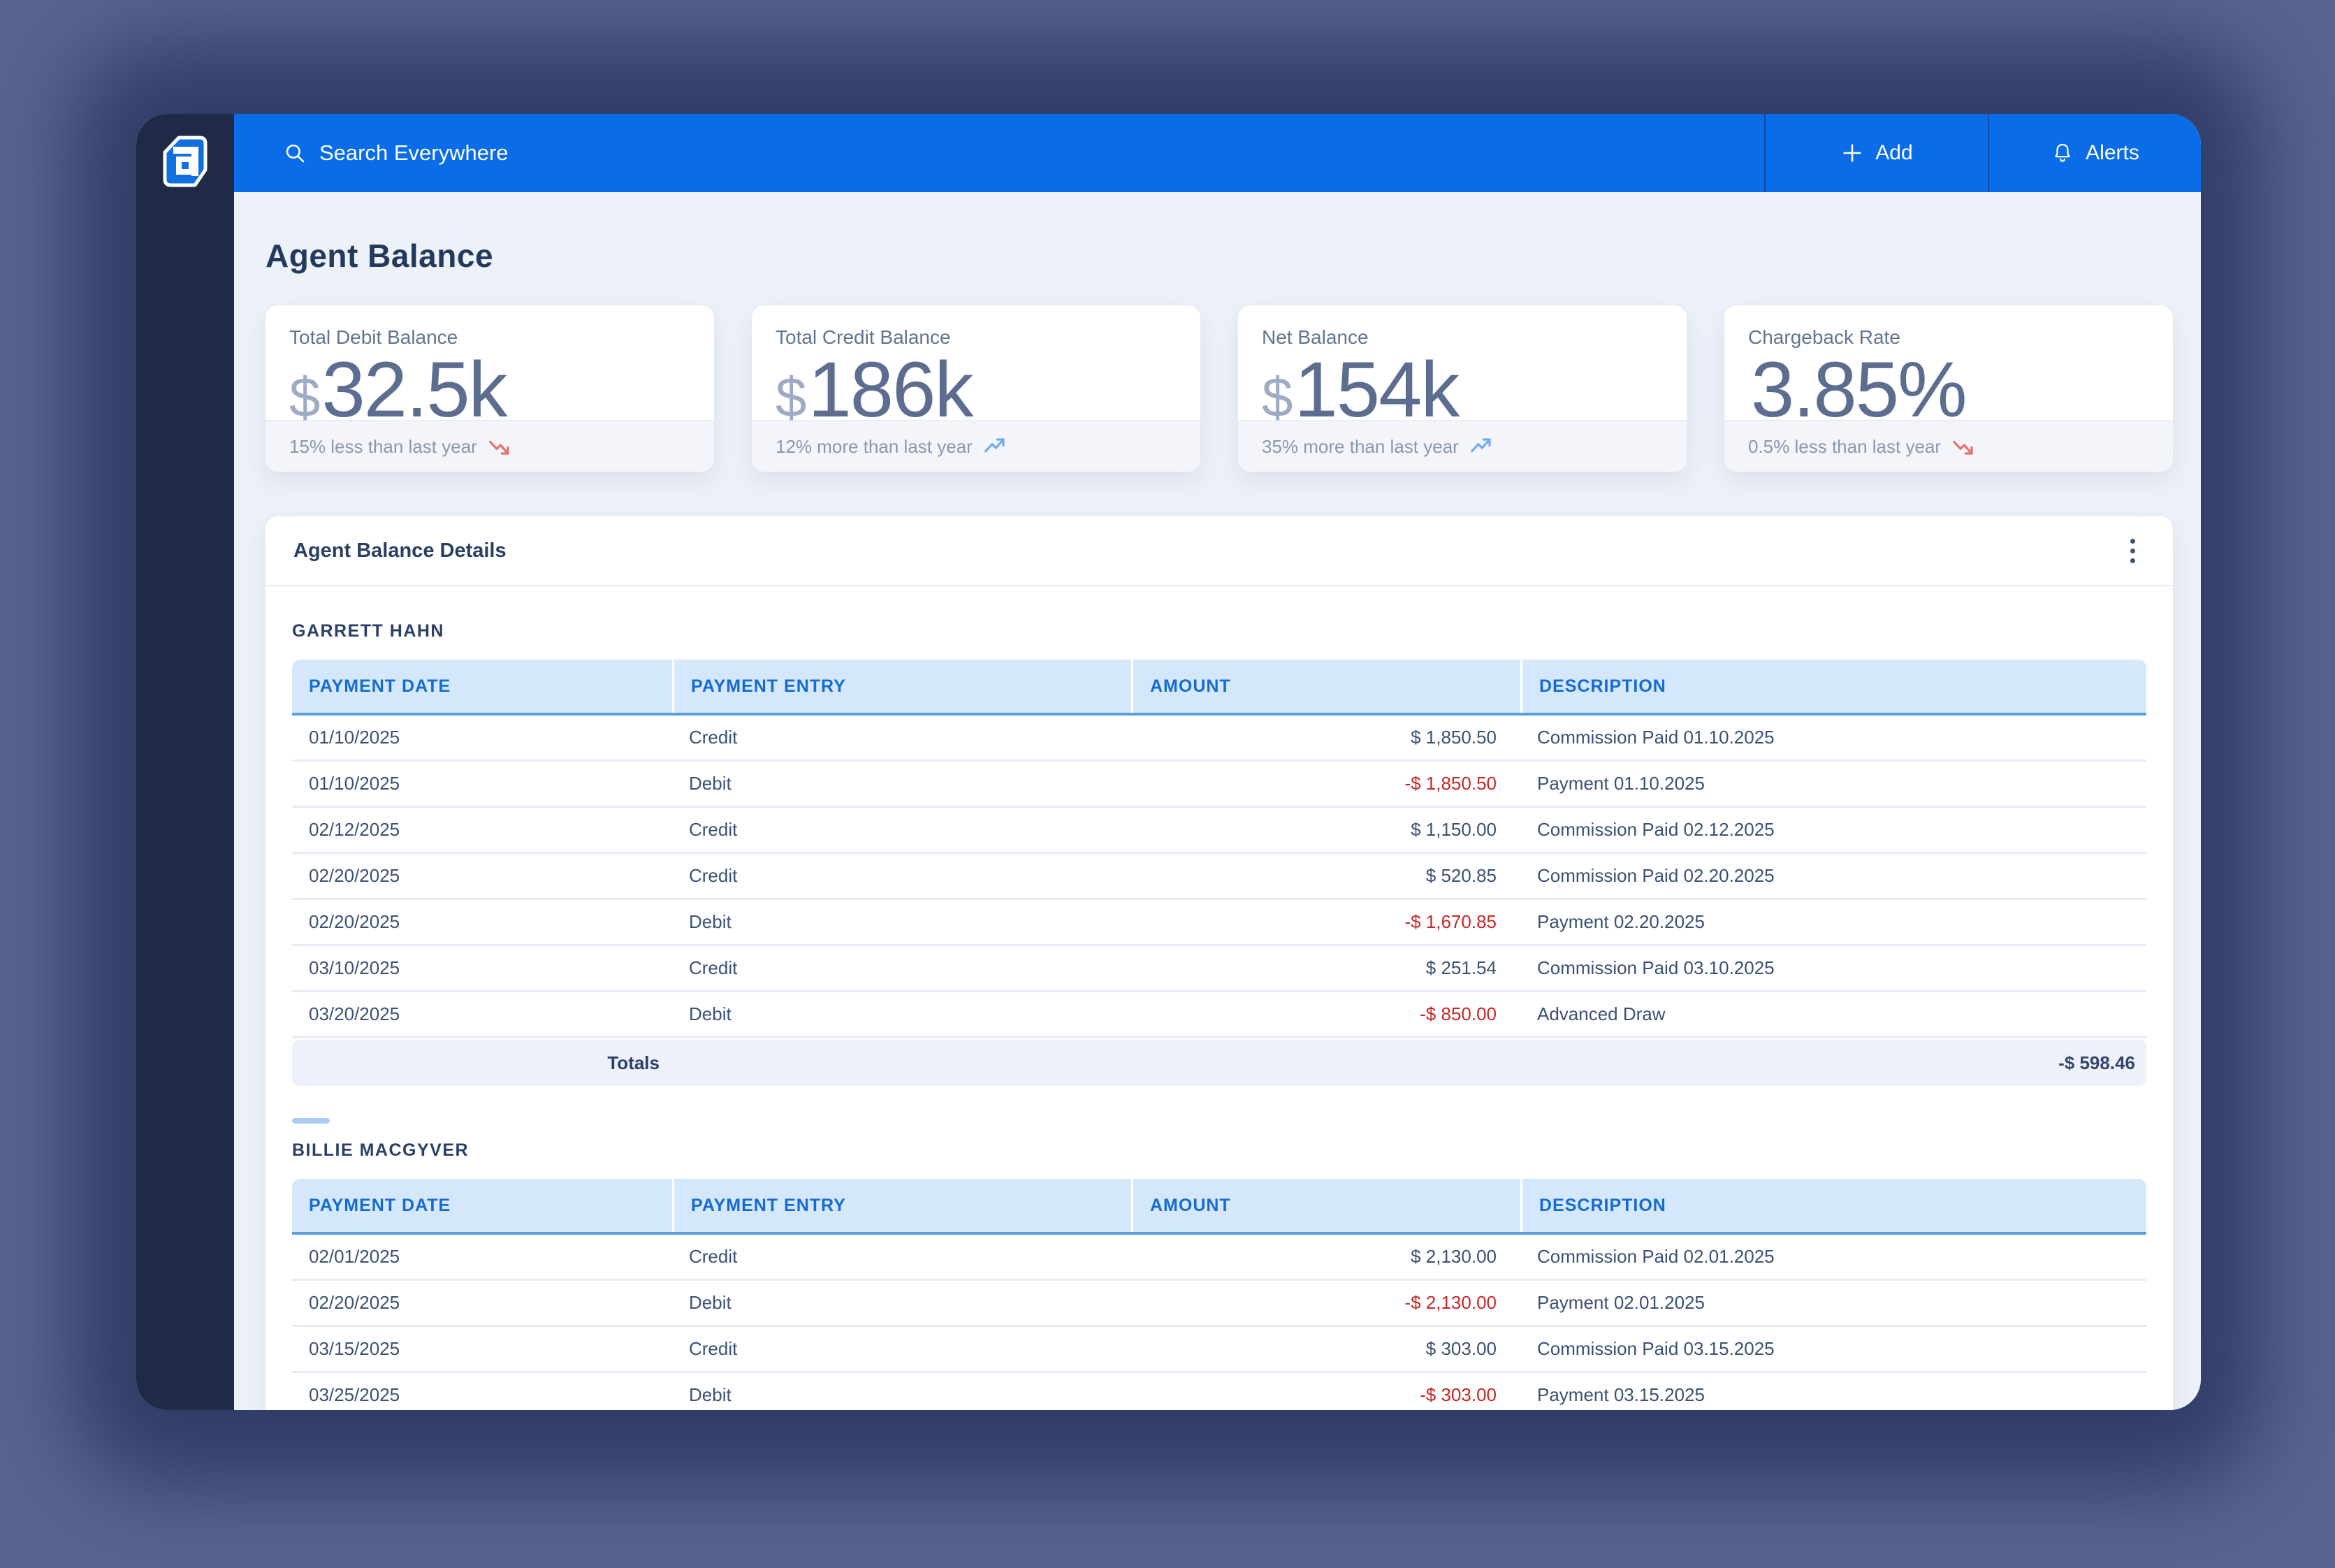 The height and width of the screenshot is (1568, 2335). What do you see at coordinates (1458, 1013) in the screenshot?
I see `cell-amount: -$ 850.00` at bounding box center [1458, 1013].